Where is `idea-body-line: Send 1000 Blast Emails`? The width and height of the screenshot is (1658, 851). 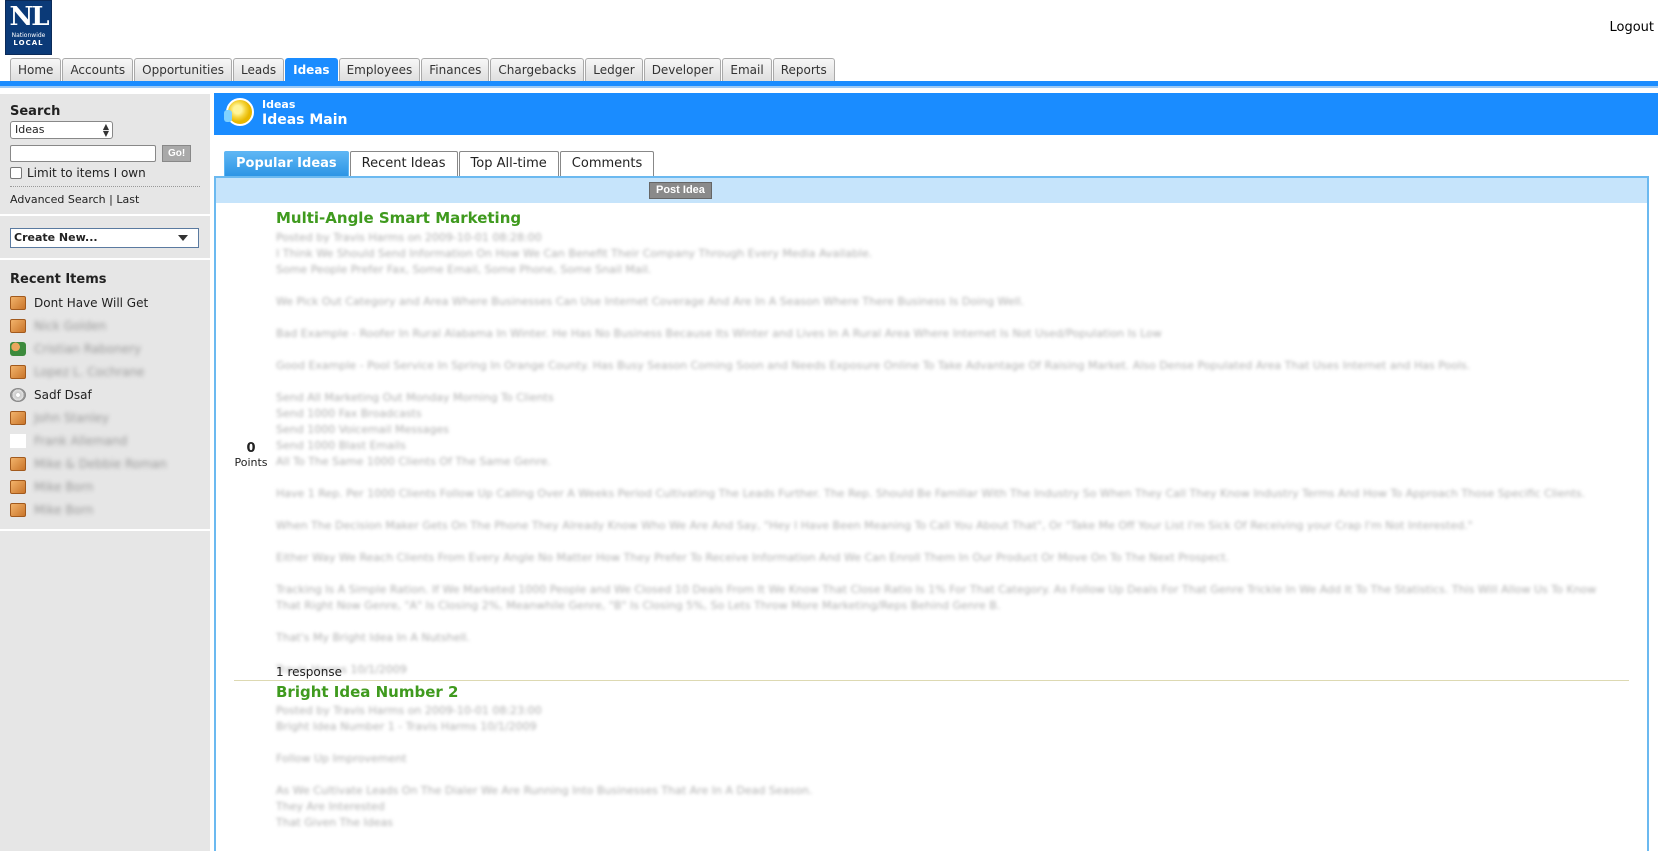
idea-body-line: Send 1000 Blast Emails is located at coordinates (341, 445).